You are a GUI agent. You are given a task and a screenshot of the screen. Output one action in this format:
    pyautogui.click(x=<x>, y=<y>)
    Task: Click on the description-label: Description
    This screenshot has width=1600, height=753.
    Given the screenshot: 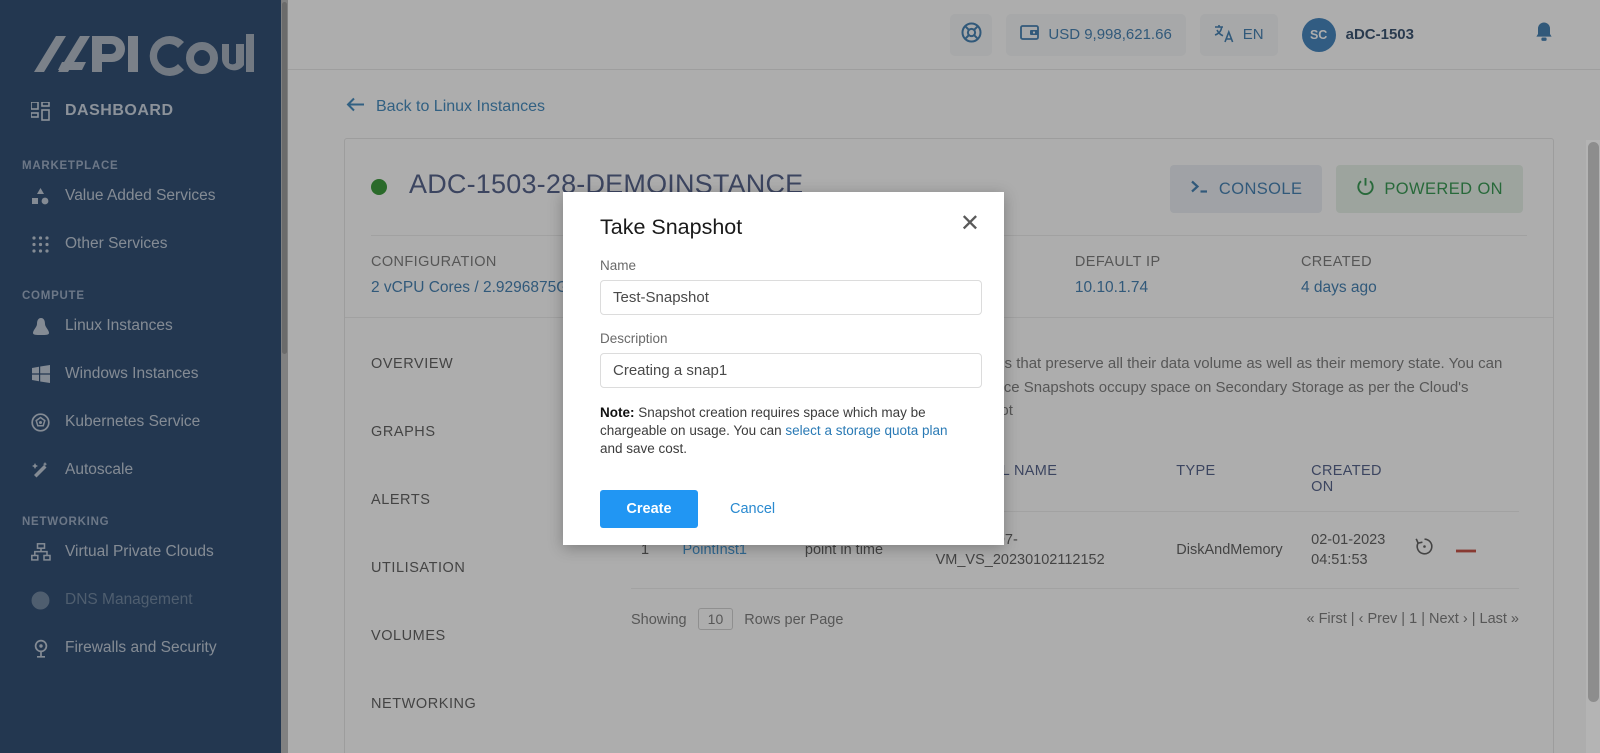 What is the action you would take?
    pyautogui.click(x=634, y=338)
    